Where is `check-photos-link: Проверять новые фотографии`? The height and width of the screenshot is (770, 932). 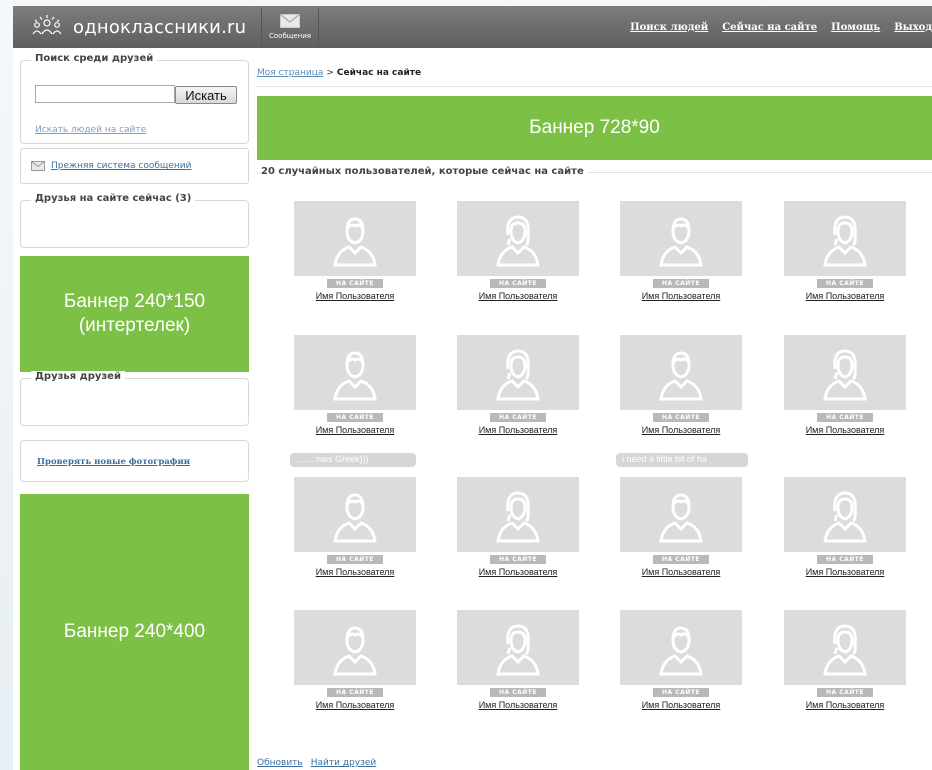
check-photos-link: Проверять новые фотографии is located at coordinates (113, 462).